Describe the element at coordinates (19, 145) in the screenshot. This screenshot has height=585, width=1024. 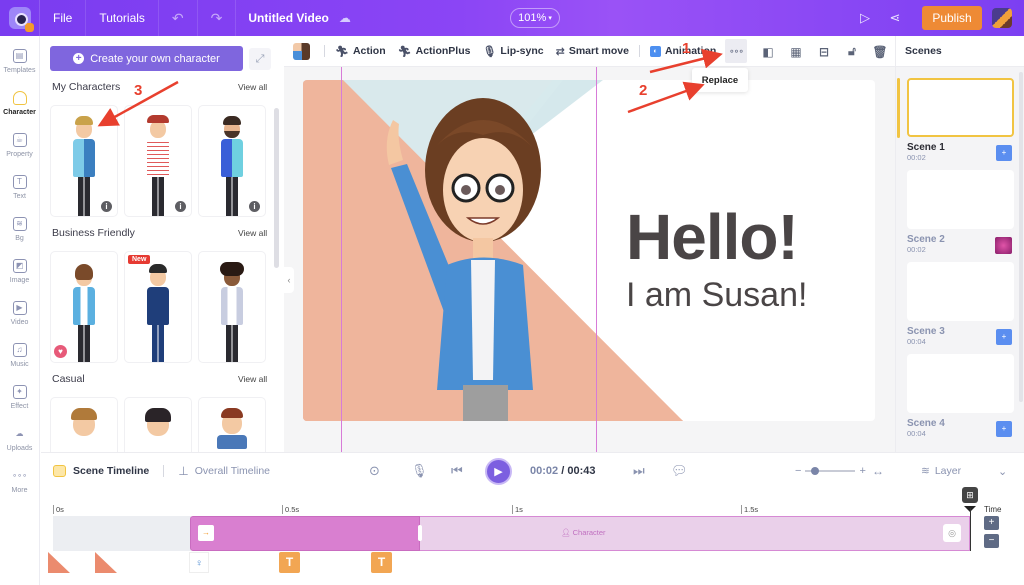
I see `nav-property: ☕ Property` at that location.